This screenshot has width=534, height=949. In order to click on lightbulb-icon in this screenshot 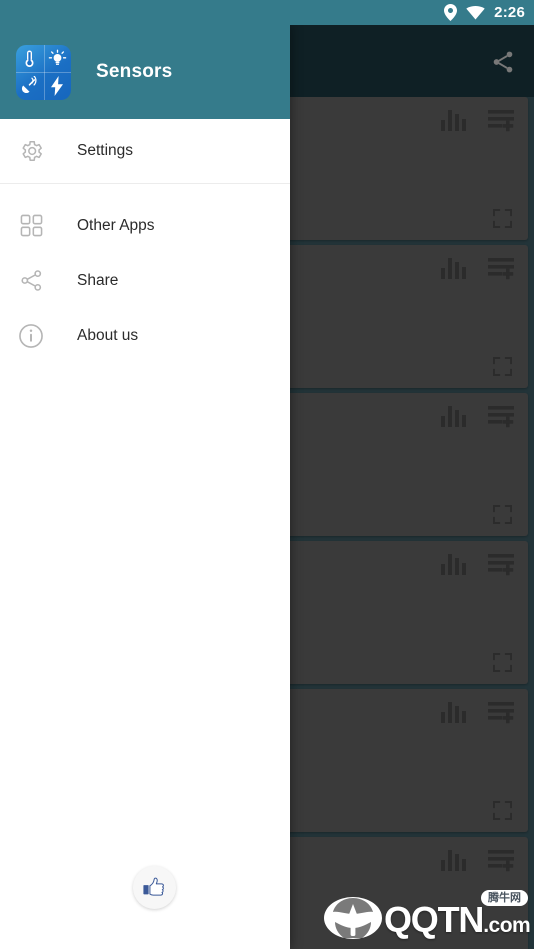, I will do `click(58, 59)`.